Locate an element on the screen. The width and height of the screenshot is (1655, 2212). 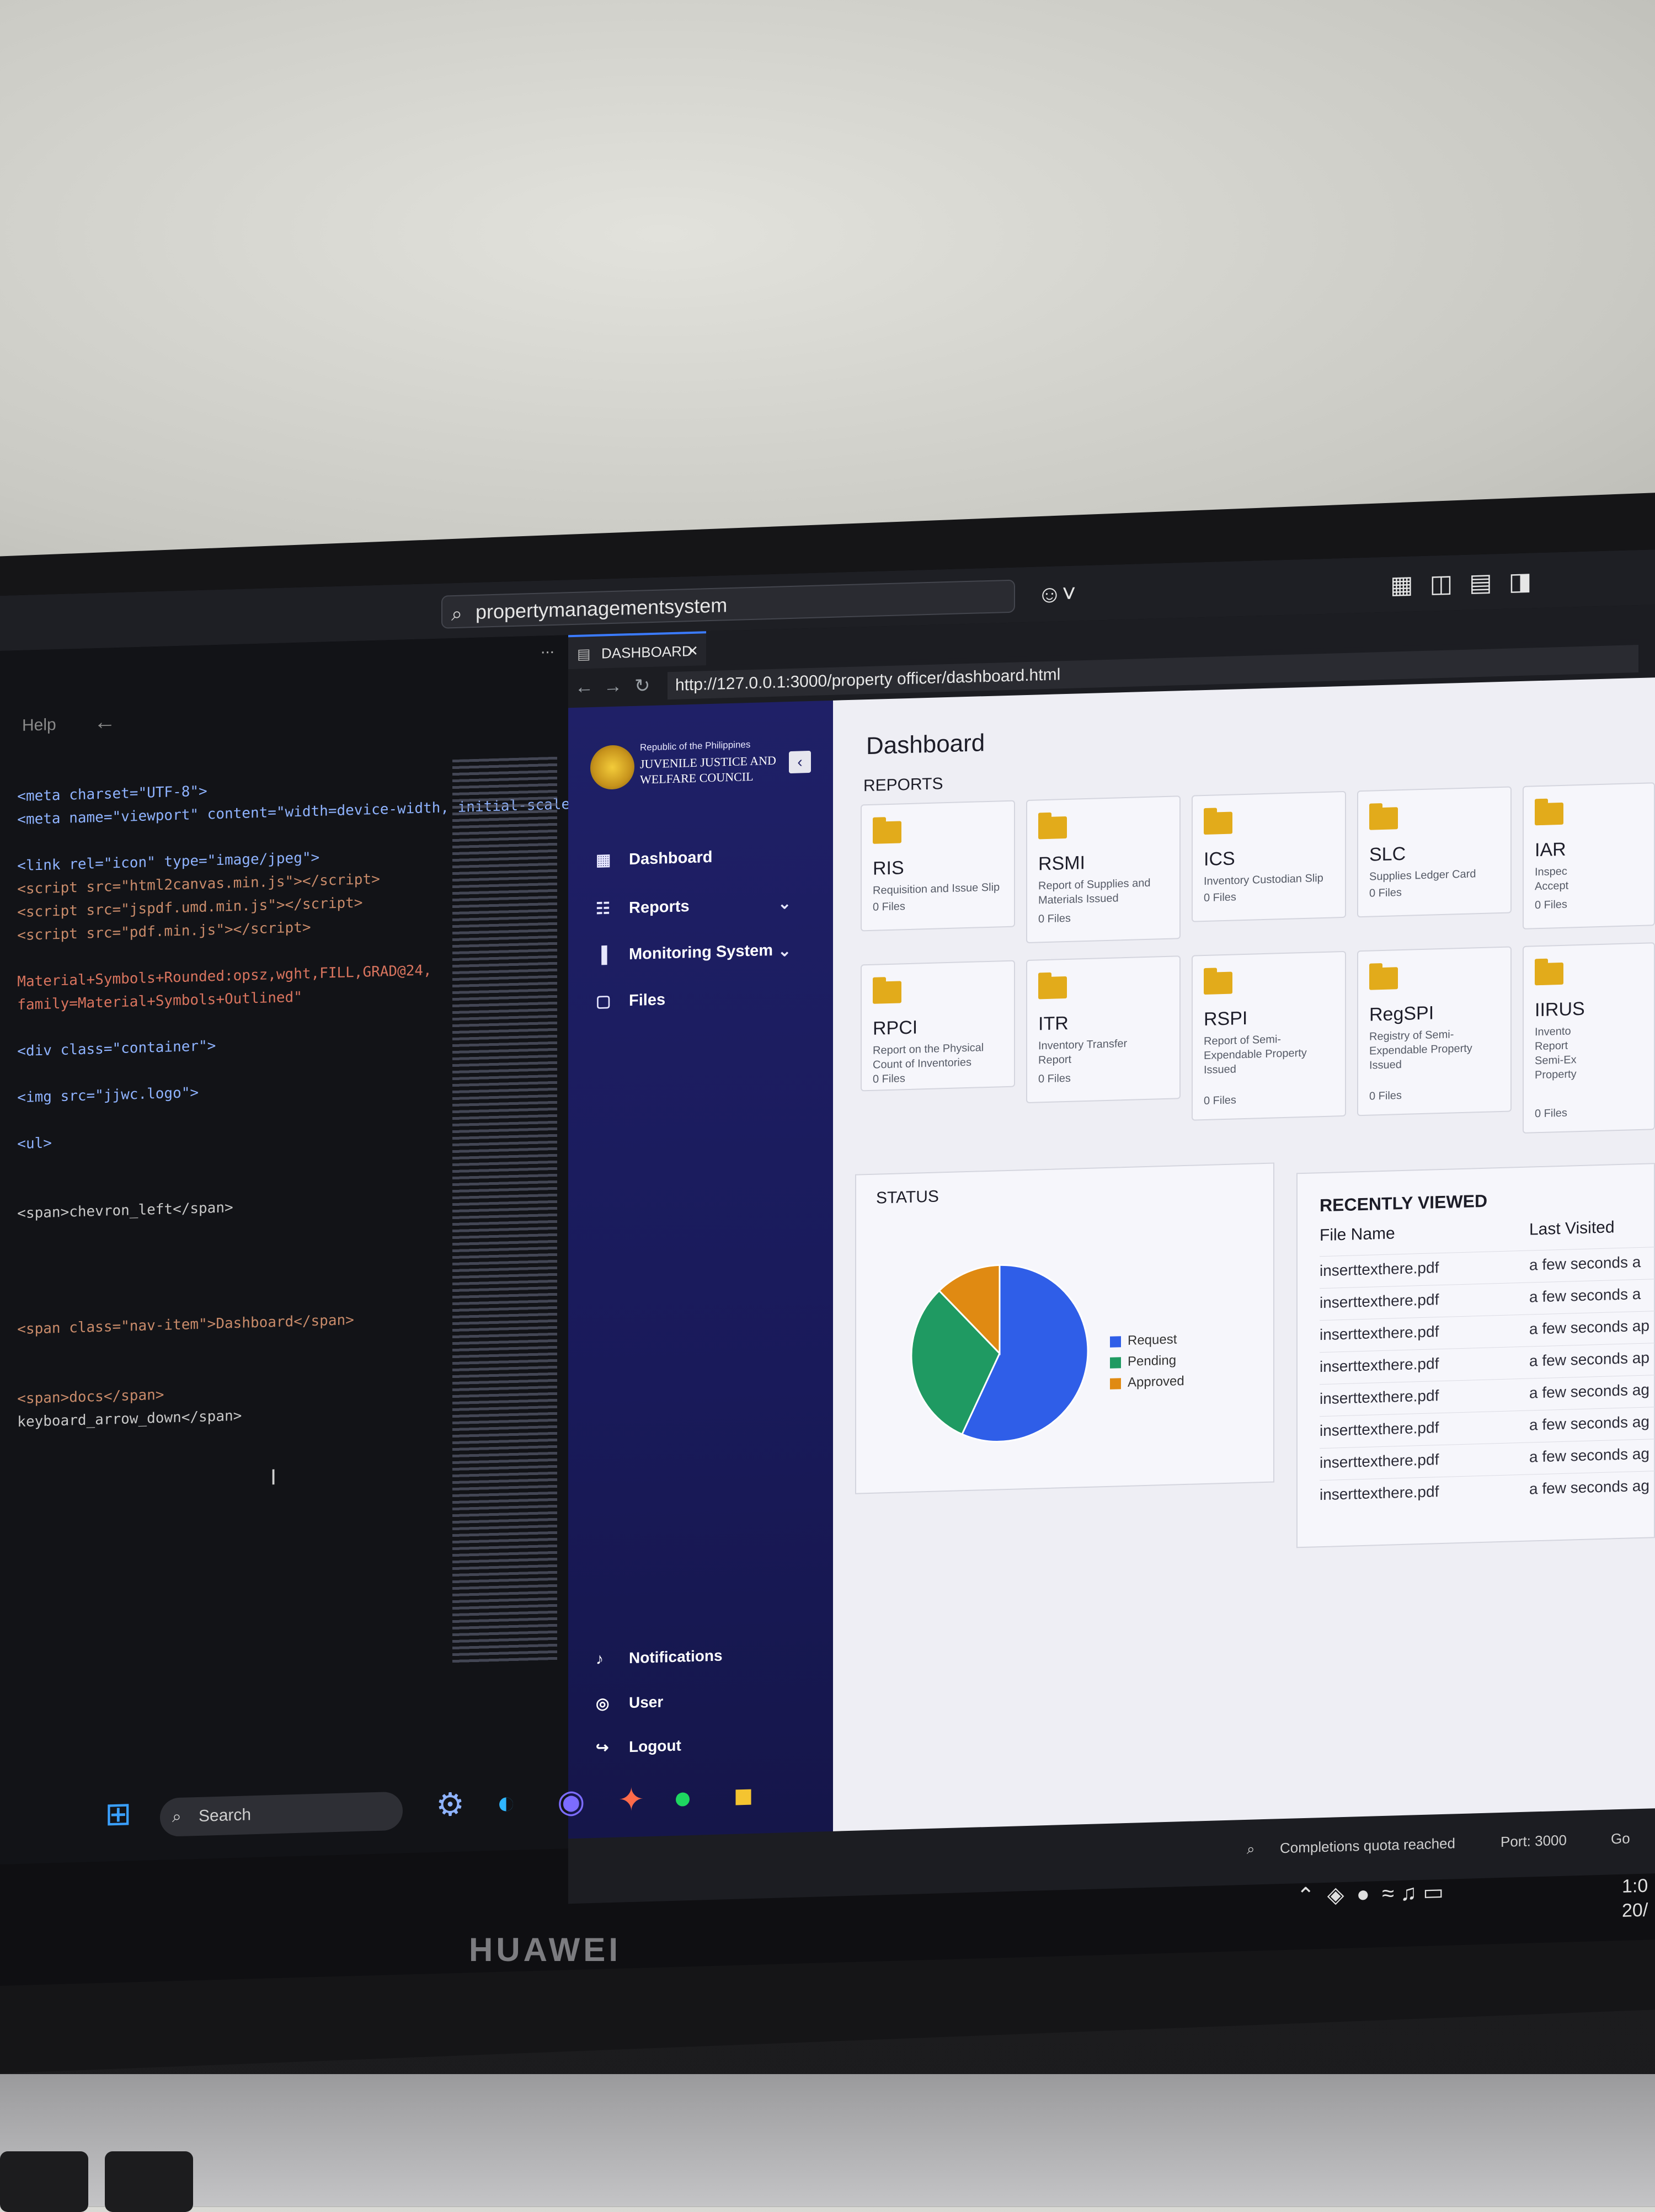
report-code: IIRUS is located at coordinates (1560, 1010).